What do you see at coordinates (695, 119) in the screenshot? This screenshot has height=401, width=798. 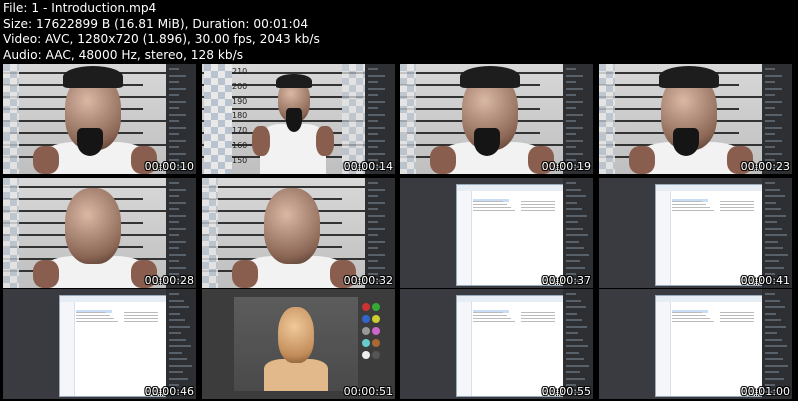 I see `video-thumbnail: 00:00:23` at bounding box center [695, 119].